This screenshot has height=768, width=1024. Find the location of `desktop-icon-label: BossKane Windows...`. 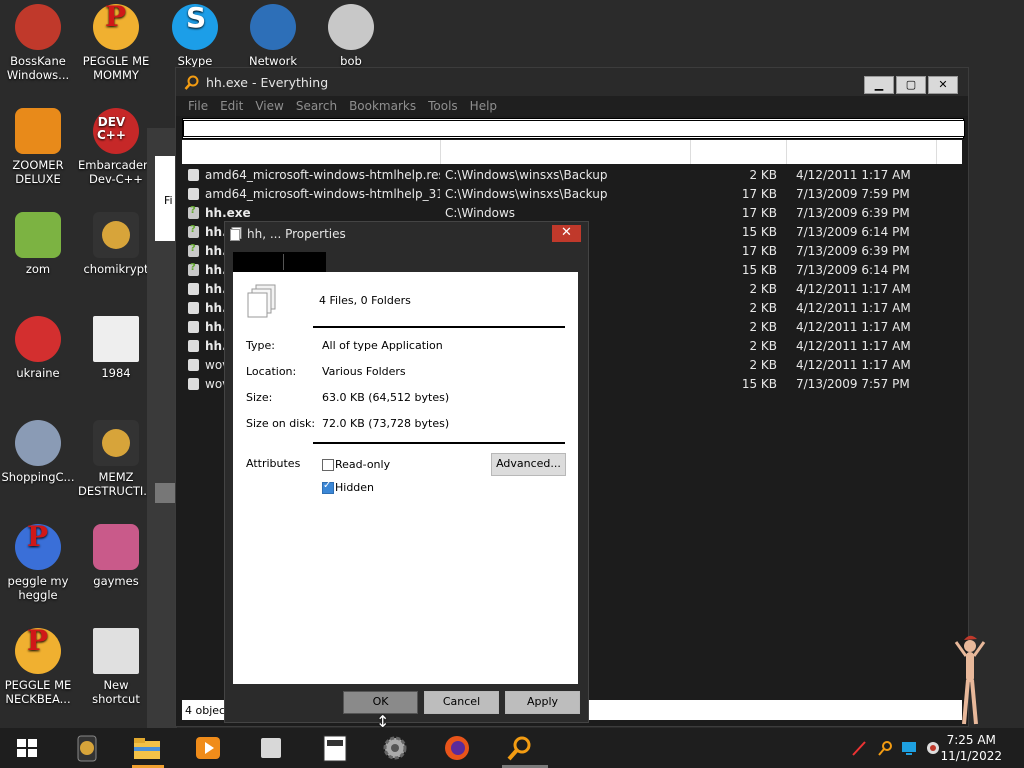

desktop-icon-label: BossKane Windows... is located at coordinates (38, 68).